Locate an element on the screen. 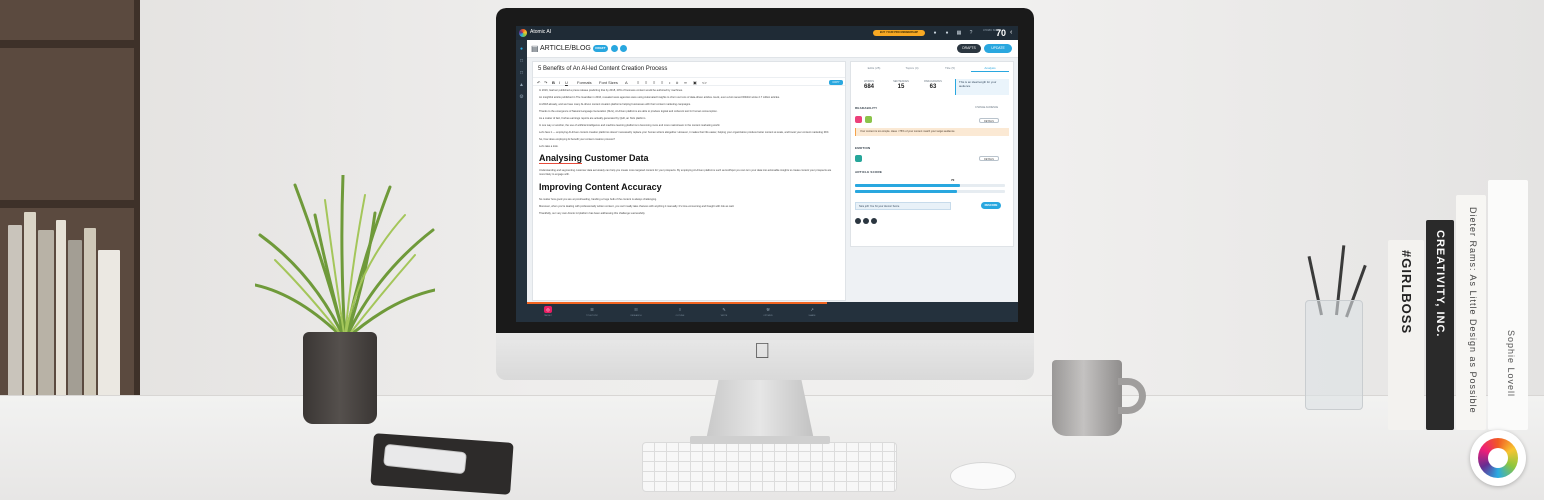  book-spine-title: CREATIVITY, INC. is located at coordinates (1440, 284).